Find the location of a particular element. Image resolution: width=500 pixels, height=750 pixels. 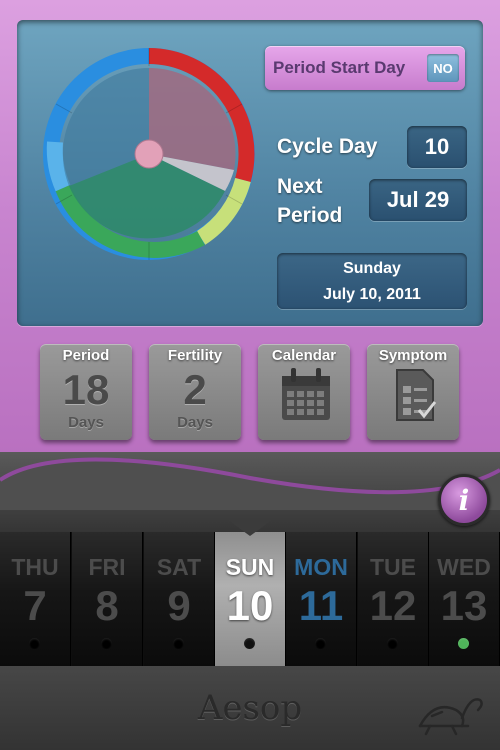

period-tile: Period 18 Days is located at coordinates (86, 392).